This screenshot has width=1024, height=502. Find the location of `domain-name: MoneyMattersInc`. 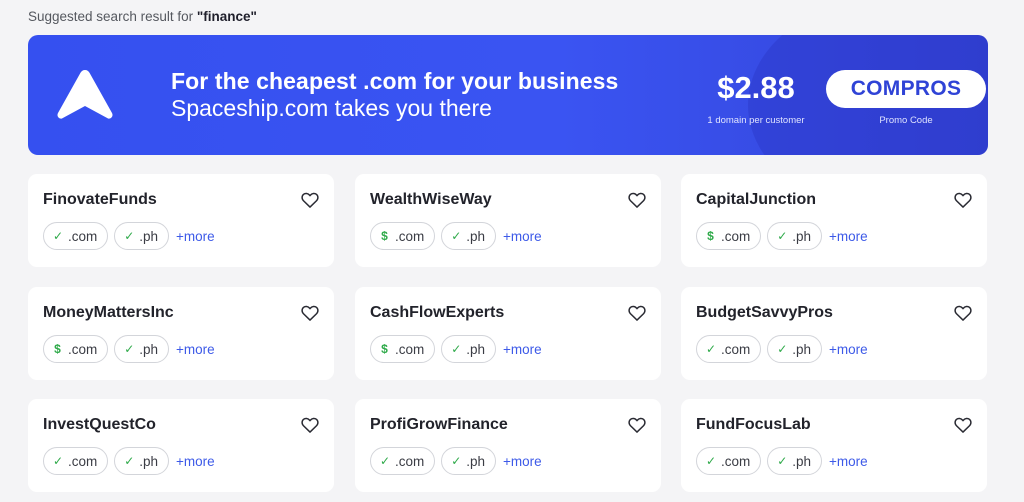

domain-name: MoneyMattersInc is located at coordinates (108, 312).